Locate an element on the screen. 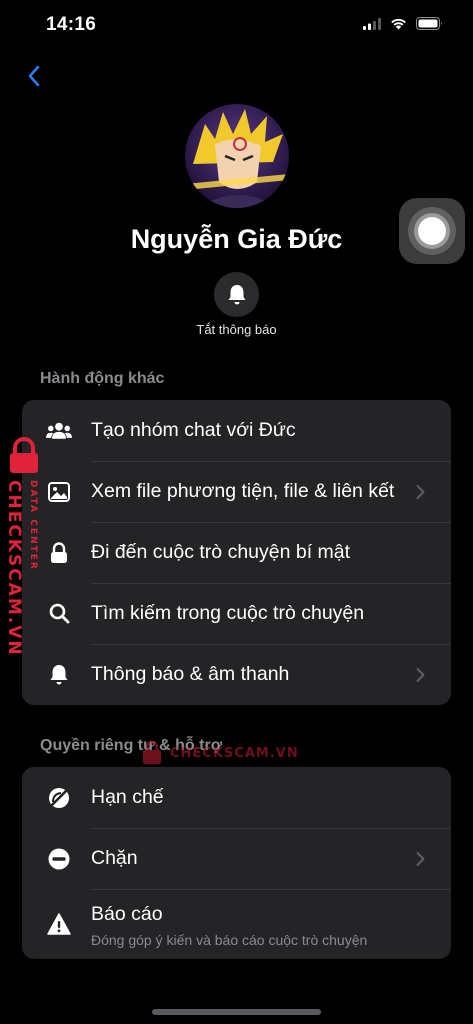 The height and width of the screenshot is (1024, 473). row-secret-conversation: Đi đến cuộc trò chuyện bí mật is located at coordinates (236, 552).